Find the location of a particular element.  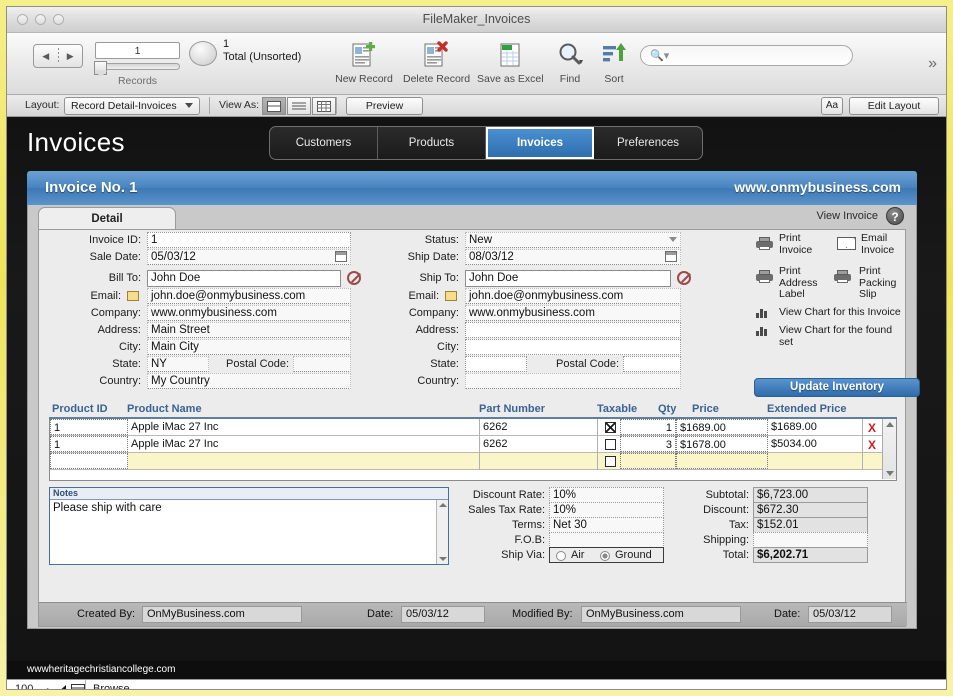

cell-price: $1689.00 is located at coordinates (722, 427).